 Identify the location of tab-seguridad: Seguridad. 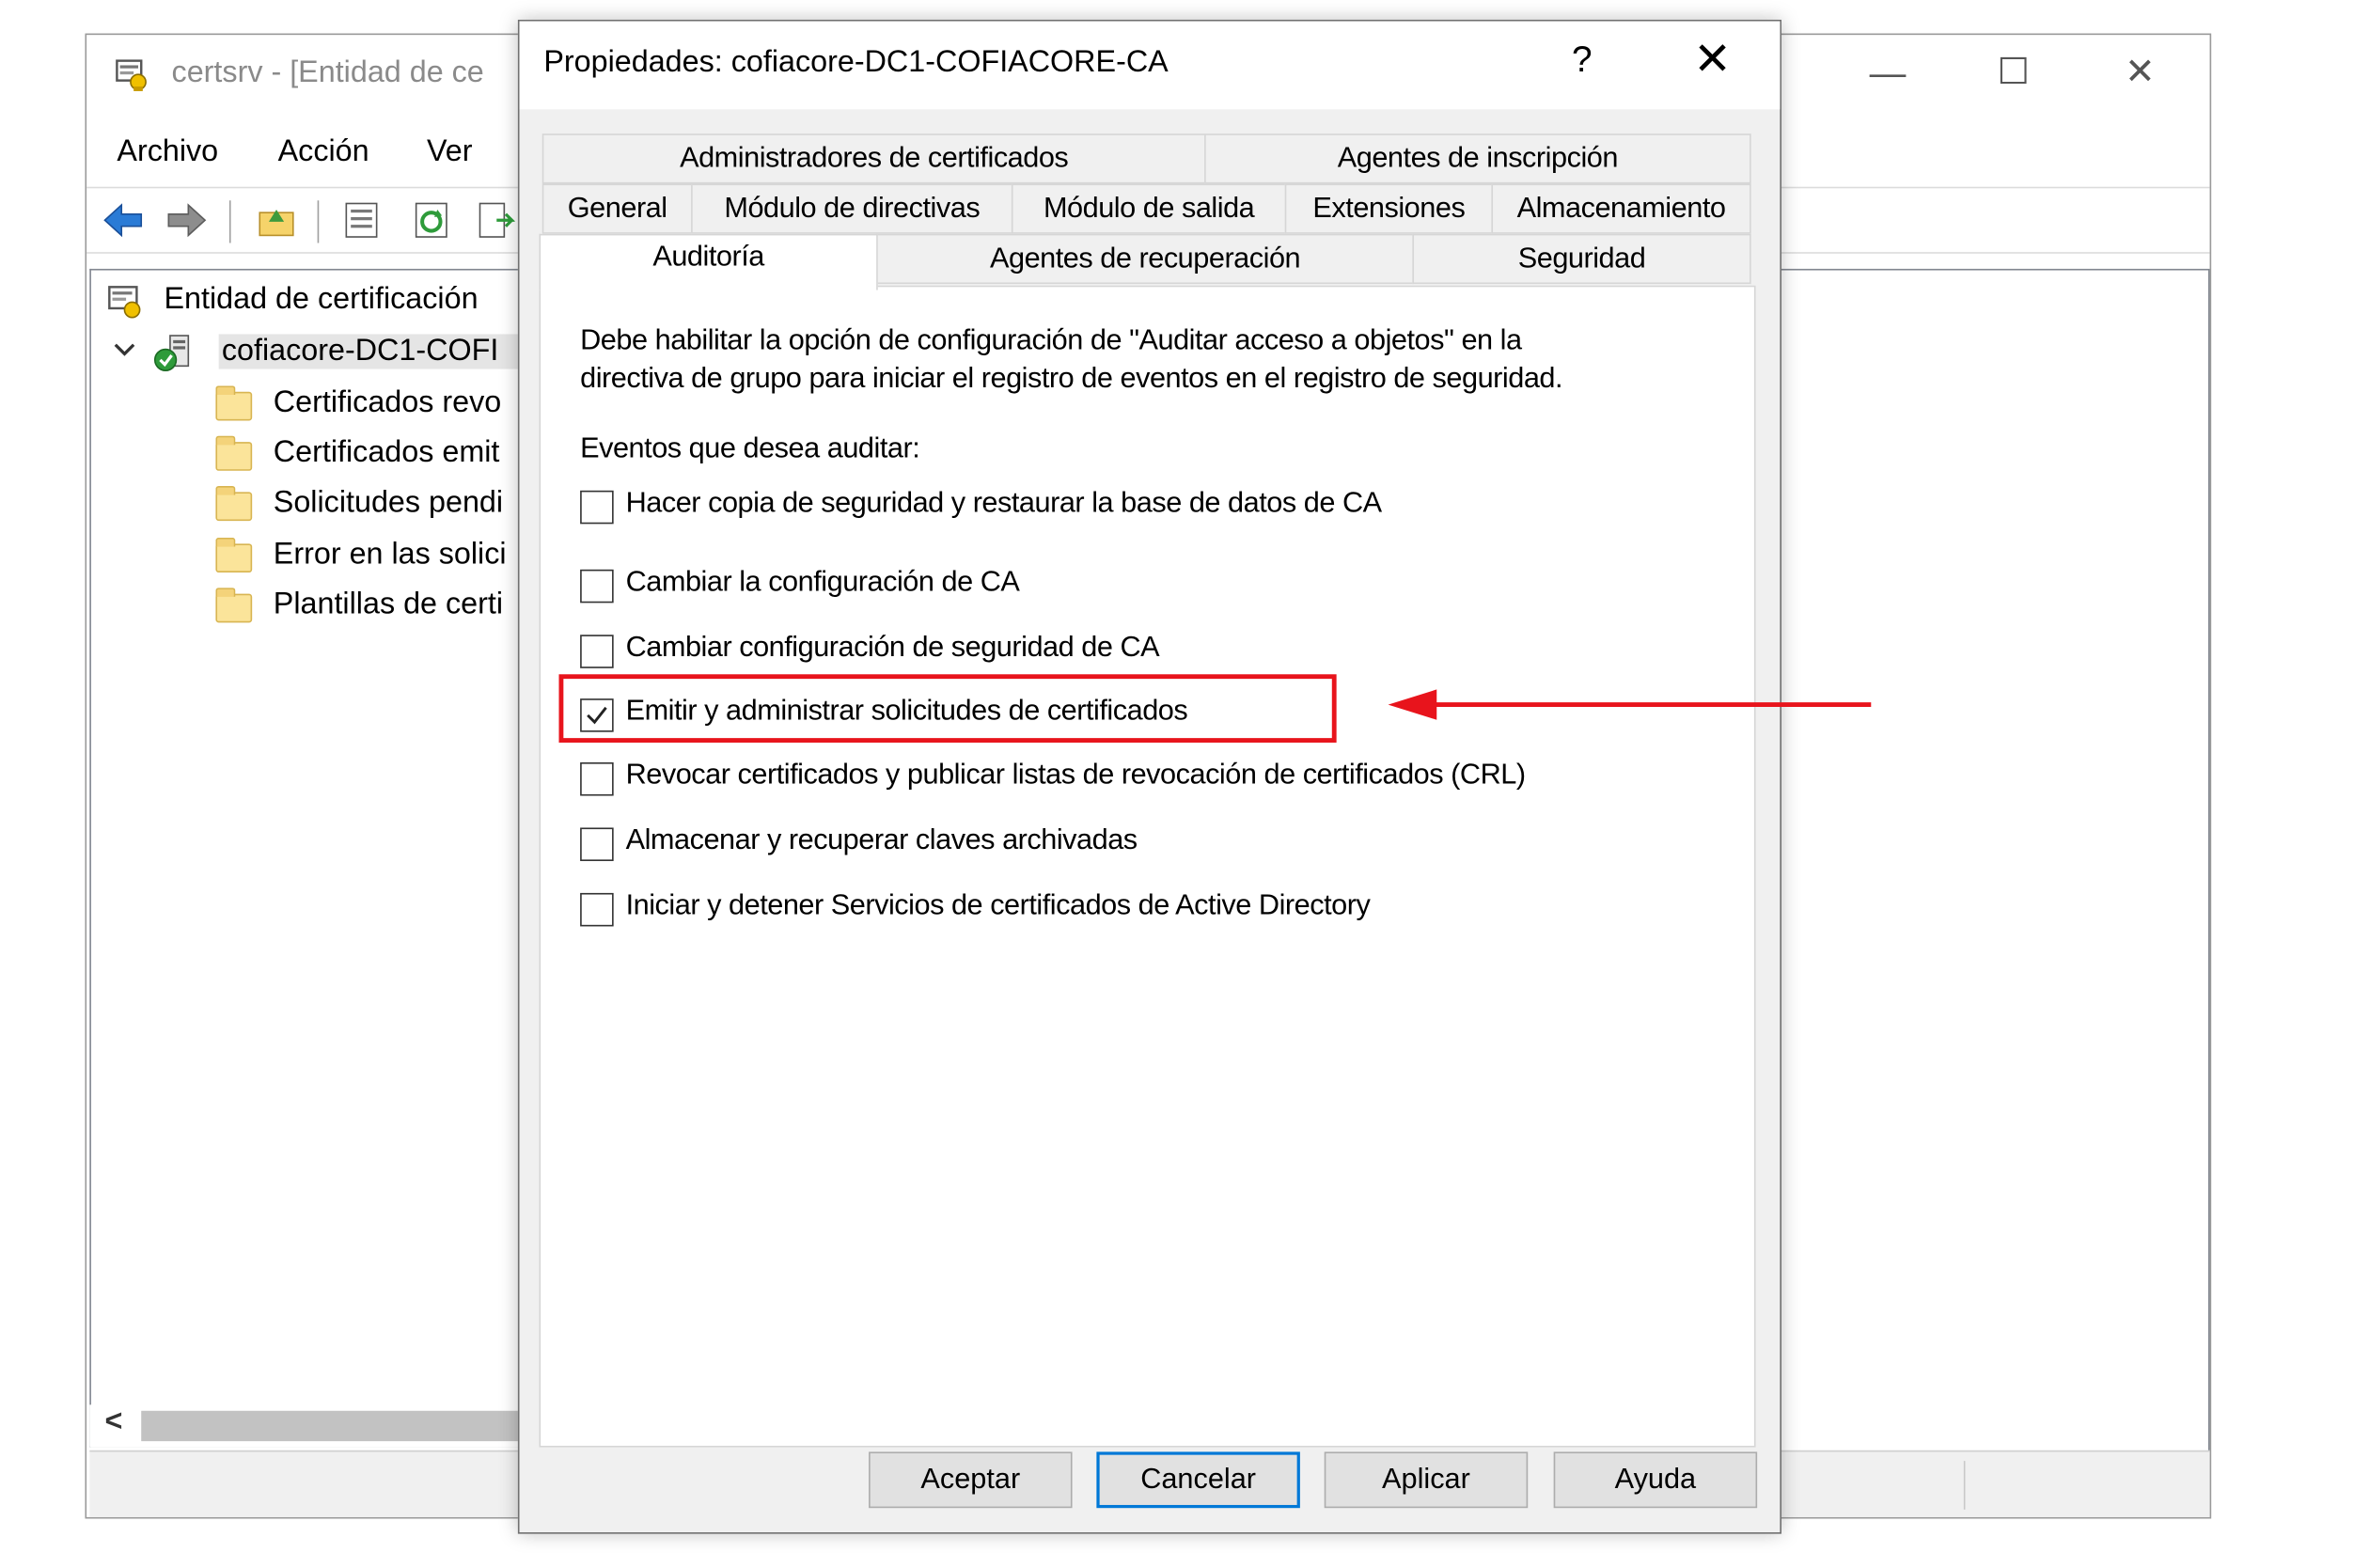
(1581, 259).